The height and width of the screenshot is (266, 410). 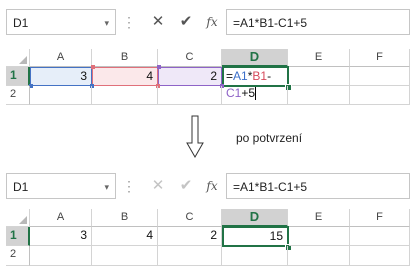 What do you see at coordinates (230, 76) in the screenshot?
I see `formula-part-equals: =` at bounding box center [230, 76].